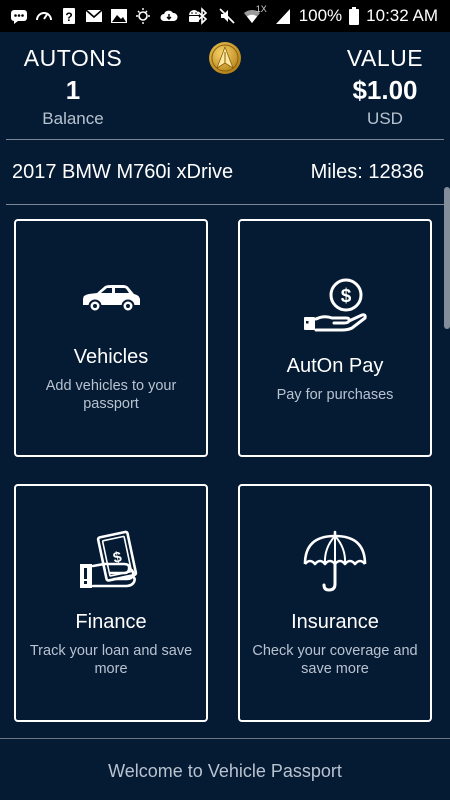  What do you see at coordinates (225, 139) in the screenshot?
I see `divider-top` at bounding box center [225, 139].